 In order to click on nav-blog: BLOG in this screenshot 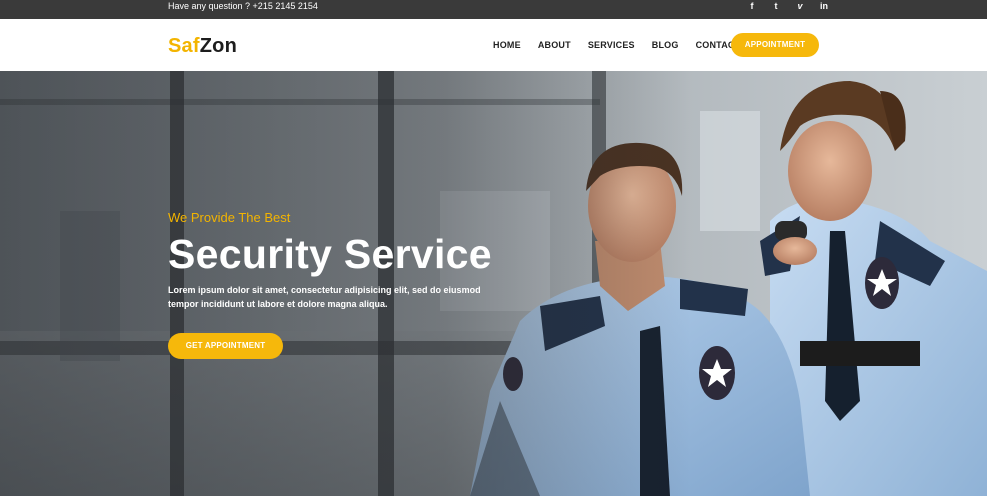, I will do `click(665, 45)`.